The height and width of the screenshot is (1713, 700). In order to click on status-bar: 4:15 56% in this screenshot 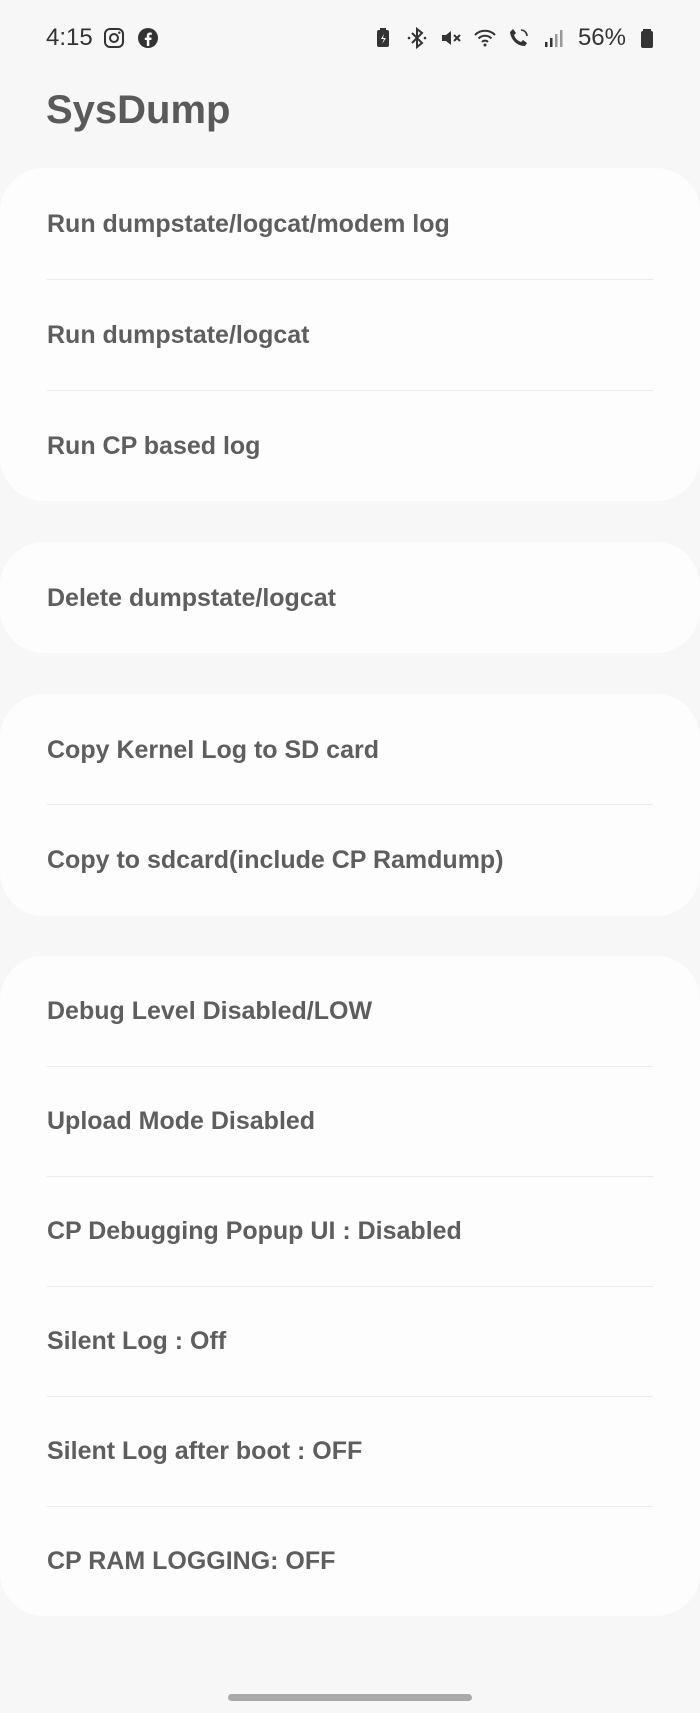, I will do `click(350, 38)`.